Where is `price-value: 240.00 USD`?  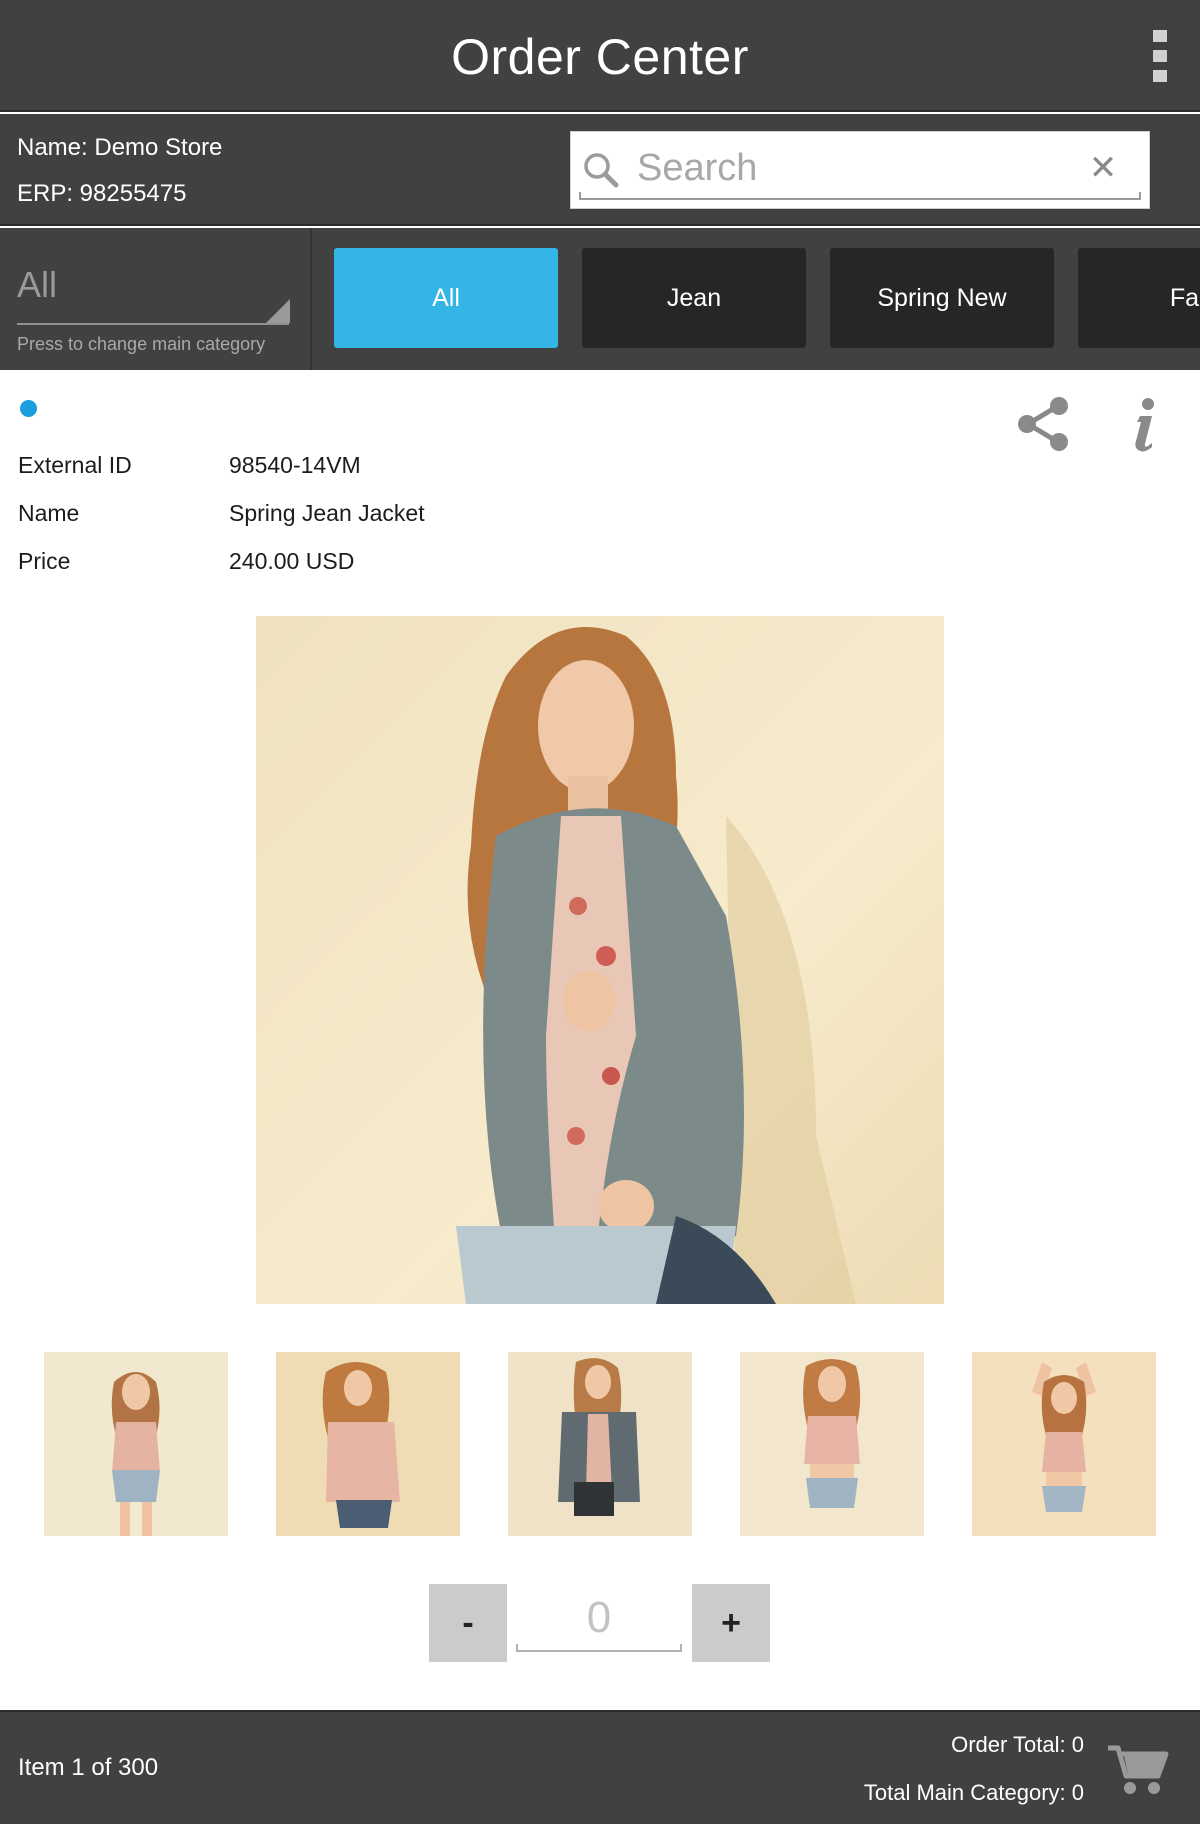 price-value: 240.00 USD is located at coordinates (292, 561).